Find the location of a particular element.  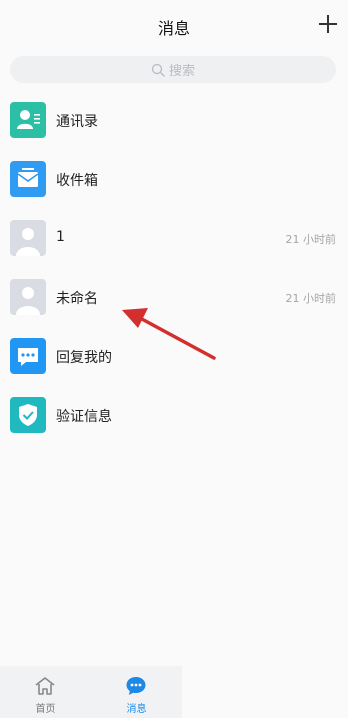

list-item-contacts: 通讯录 is located at coordinates (174, 121).